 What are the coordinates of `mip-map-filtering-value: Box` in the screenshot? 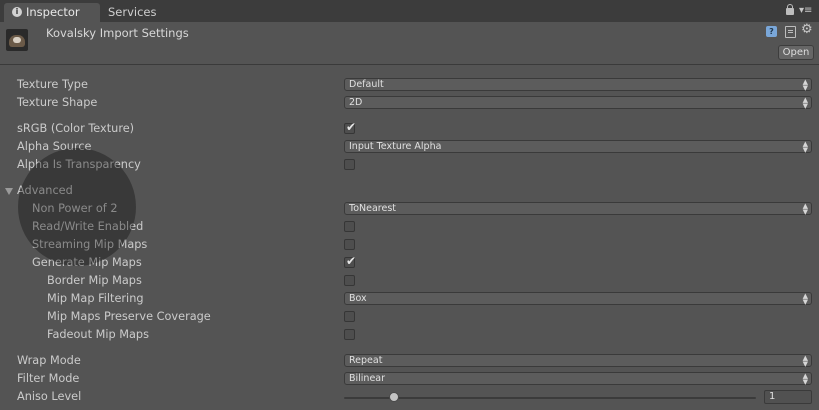 It's located at (358, 298).